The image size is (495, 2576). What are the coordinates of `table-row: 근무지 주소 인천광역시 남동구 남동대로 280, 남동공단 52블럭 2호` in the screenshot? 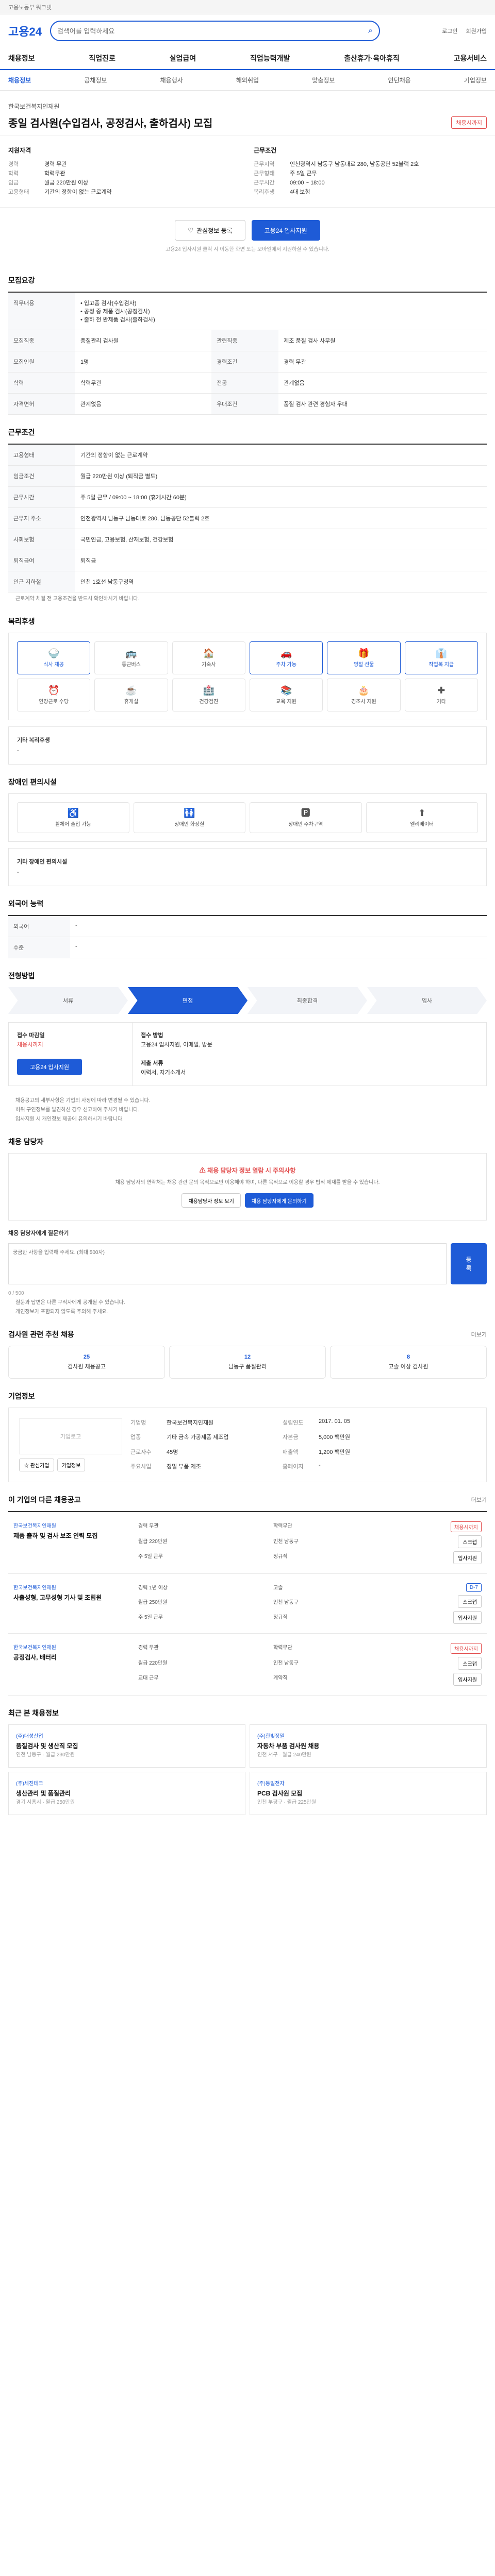 It's located at (247, 518).